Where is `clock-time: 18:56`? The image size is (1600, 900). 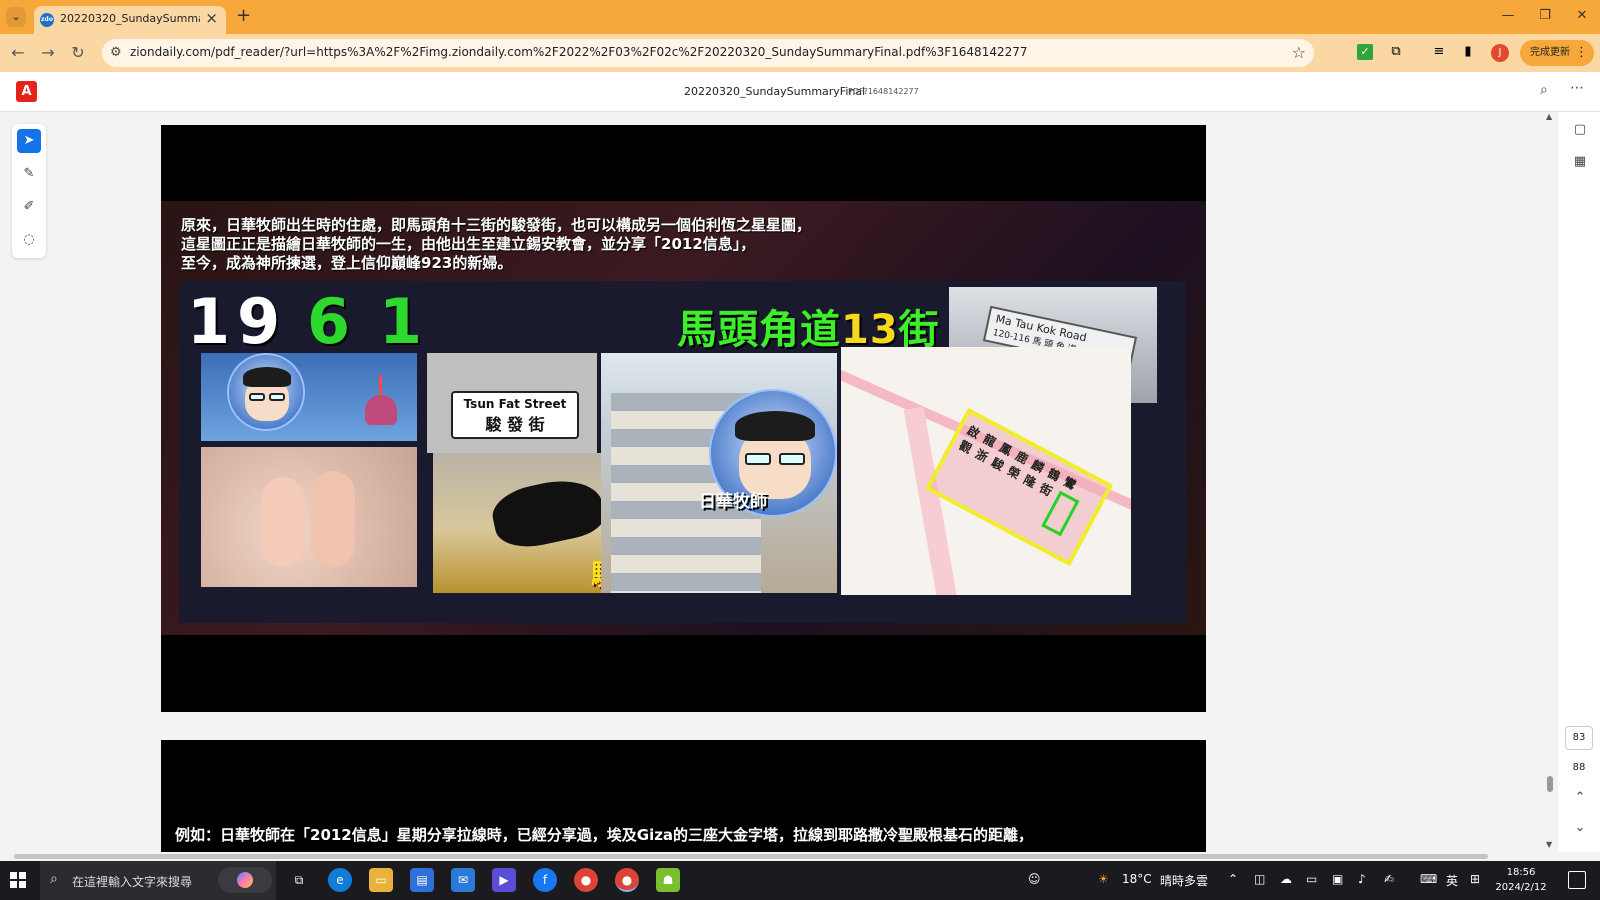
clock-time: 18:56 is located at coordinates (1521, 872).